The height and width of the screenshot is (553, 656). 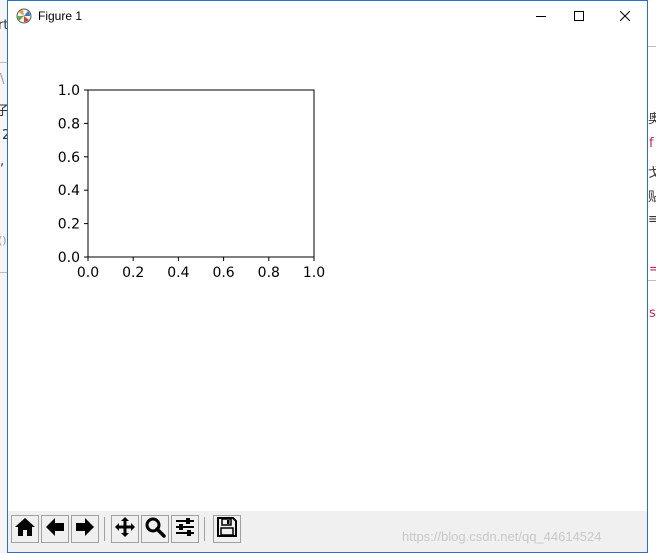 What do you see at coordinates (541, 16) in the screenshot?
I see `minimize-icon` at bounding box center [541, 16].